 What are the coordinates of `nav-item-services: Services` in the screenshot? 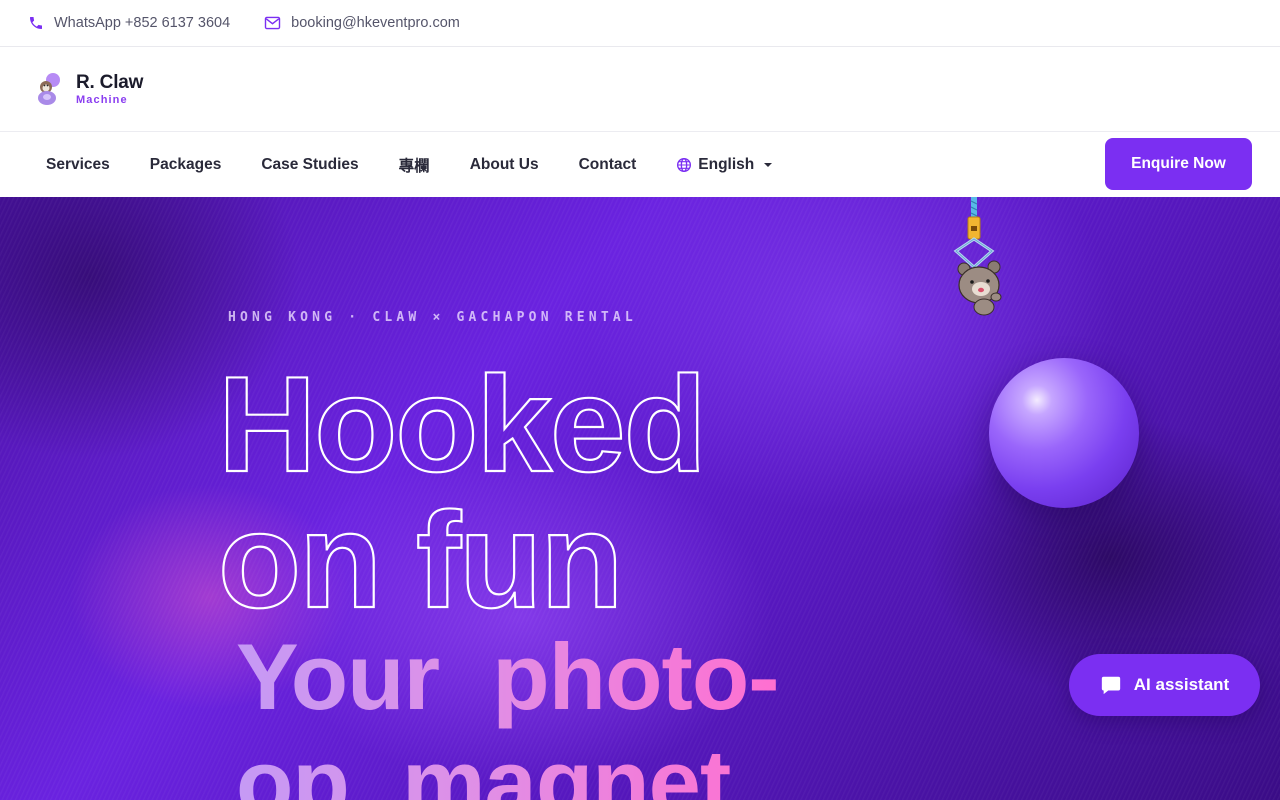 It's located at (78, 165).